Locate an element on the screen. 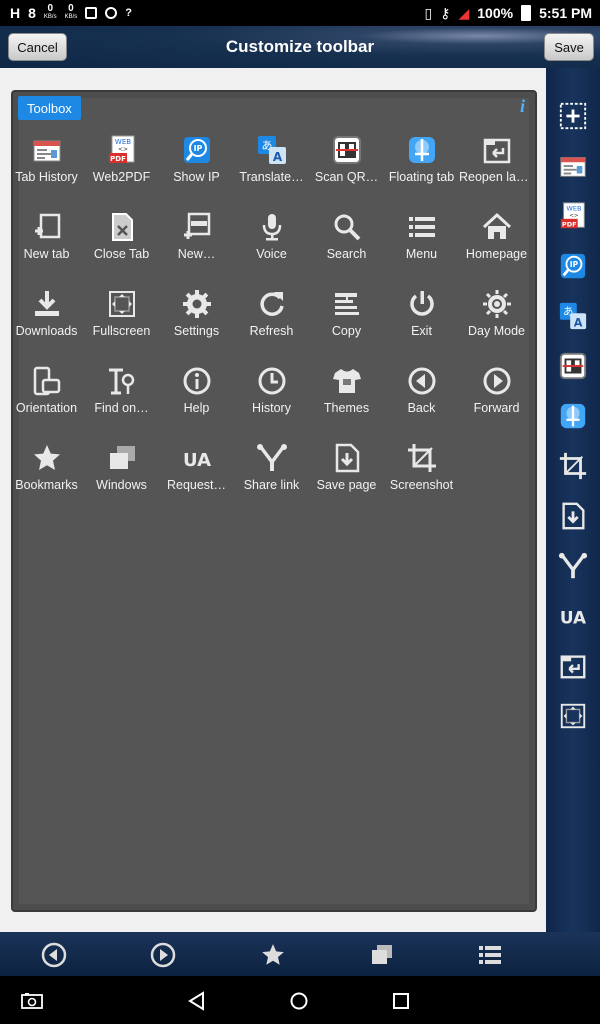 The image size is (600, 1024). toolbox-item-label: Forward is located at coordinates (496, 408).